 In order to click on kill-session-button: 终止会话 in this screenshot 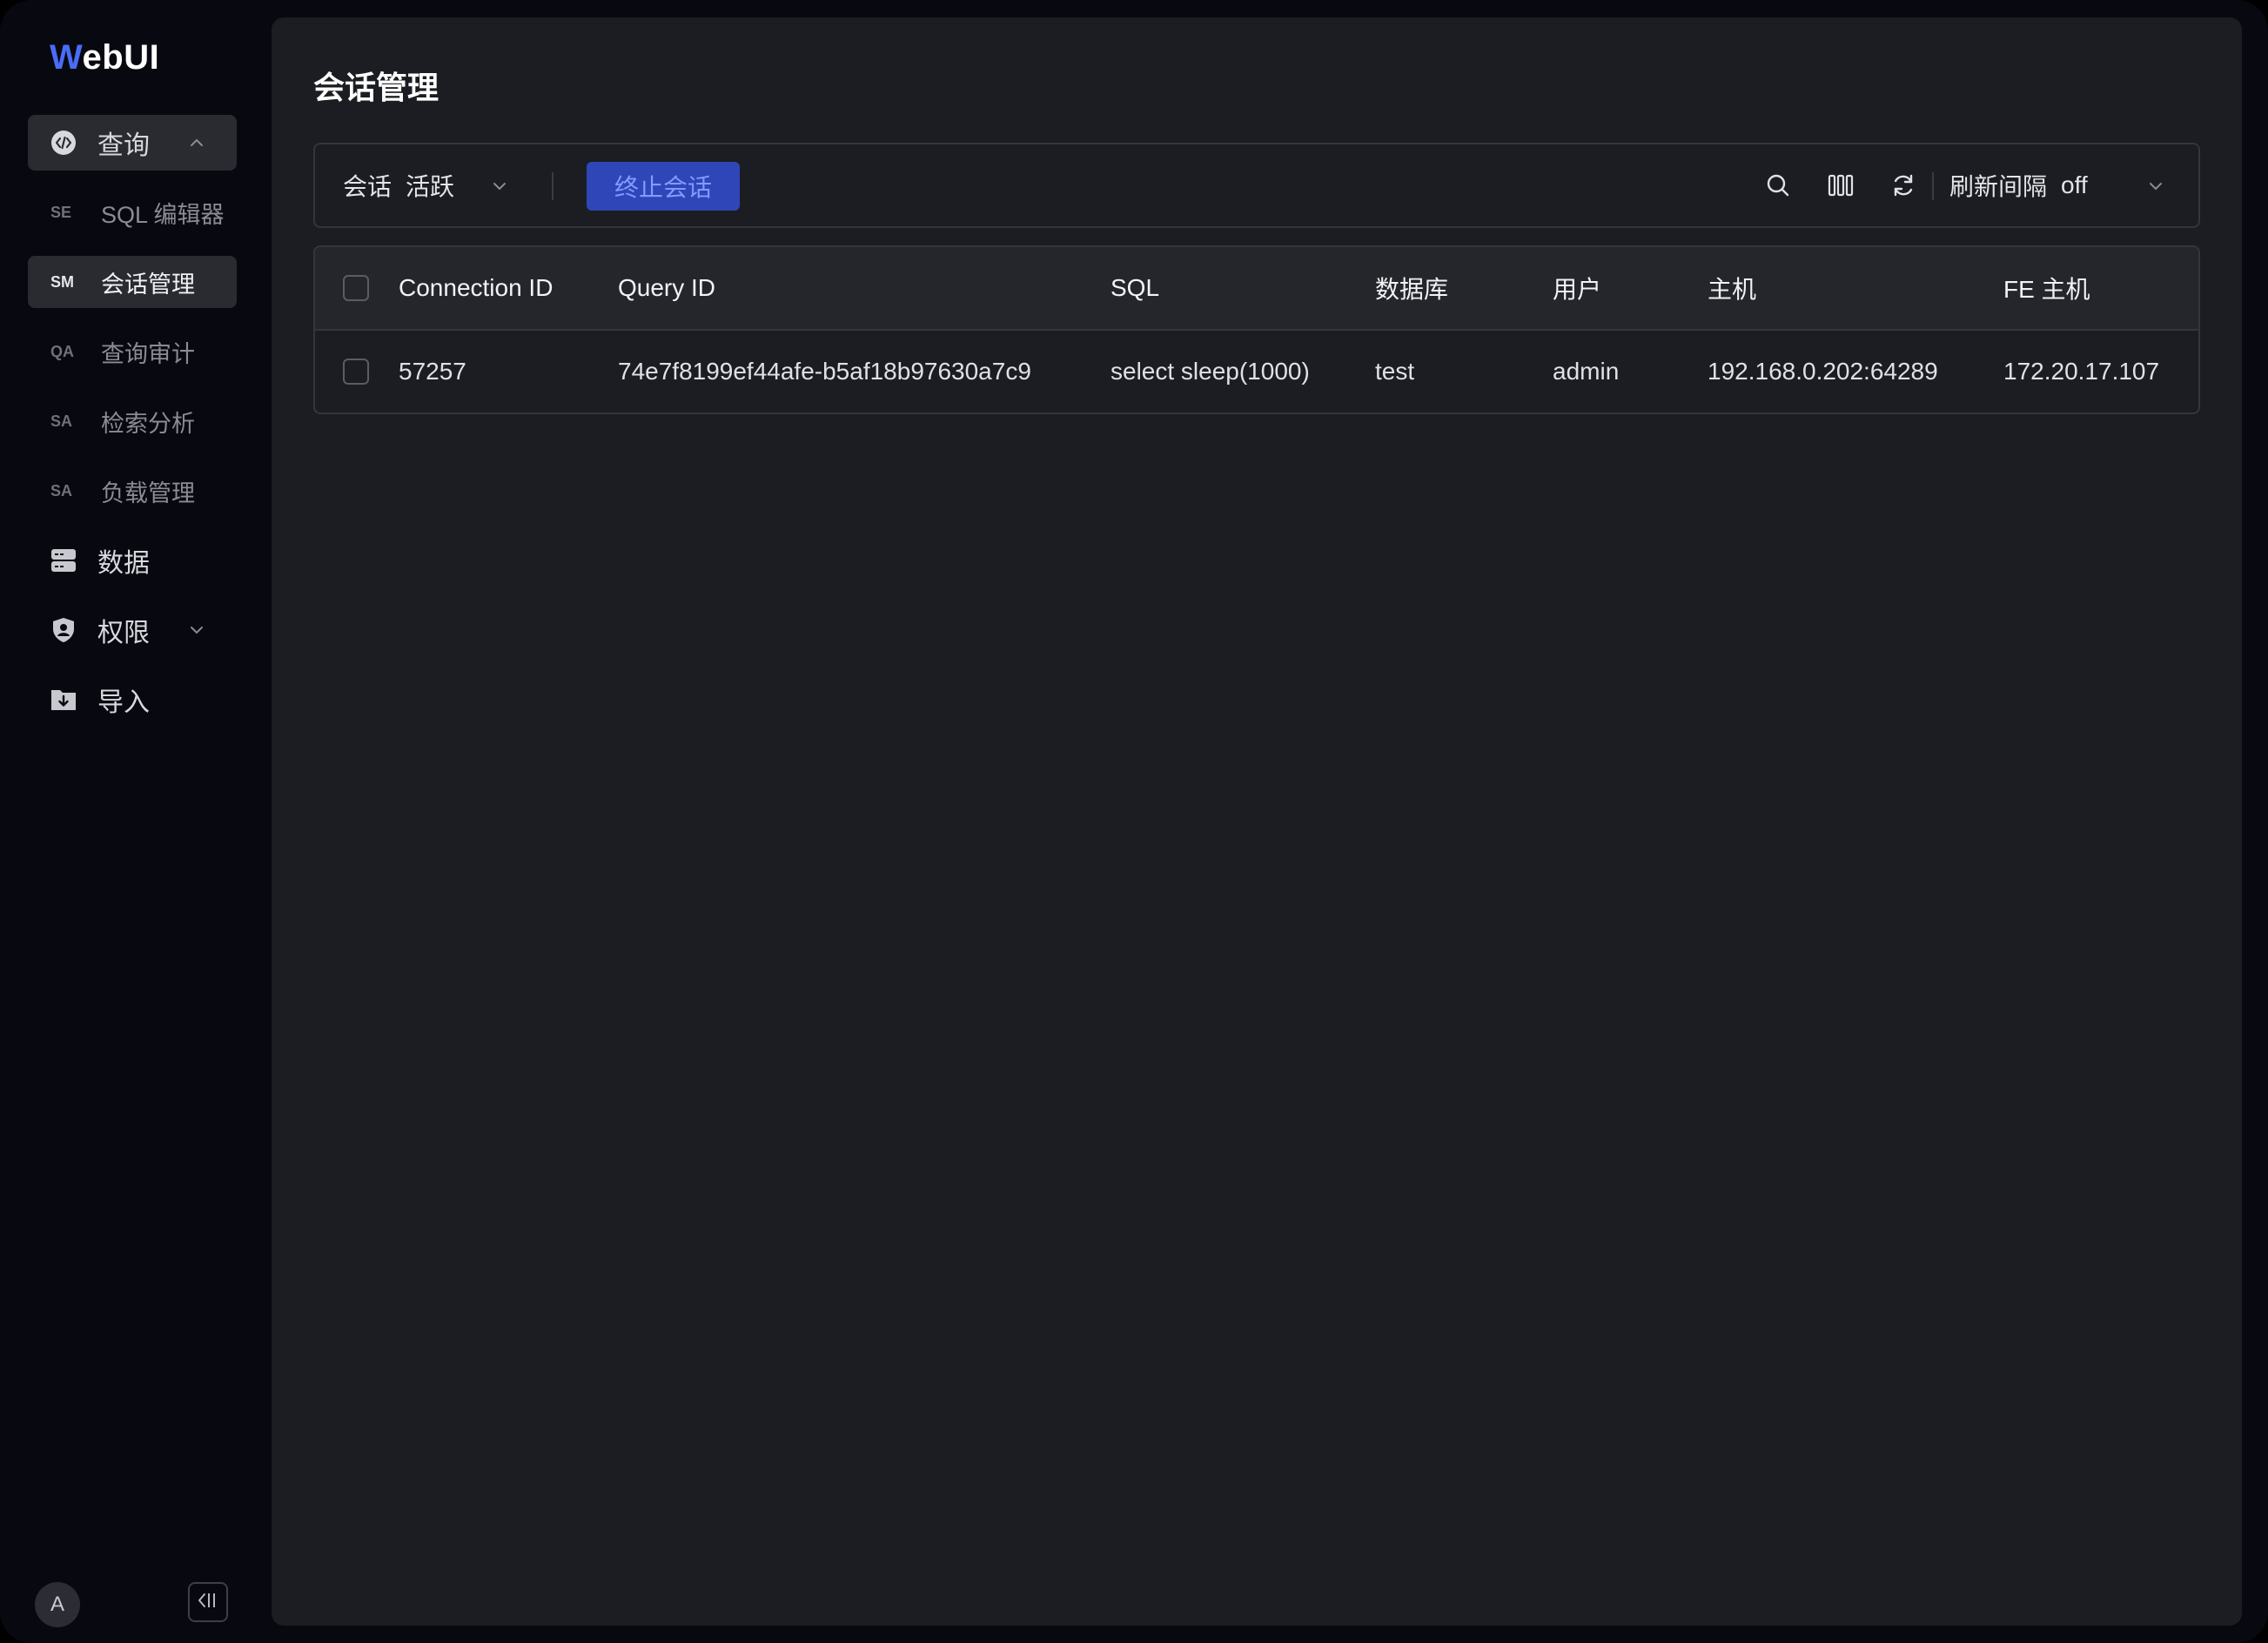, I will do `click(663, 186)`.